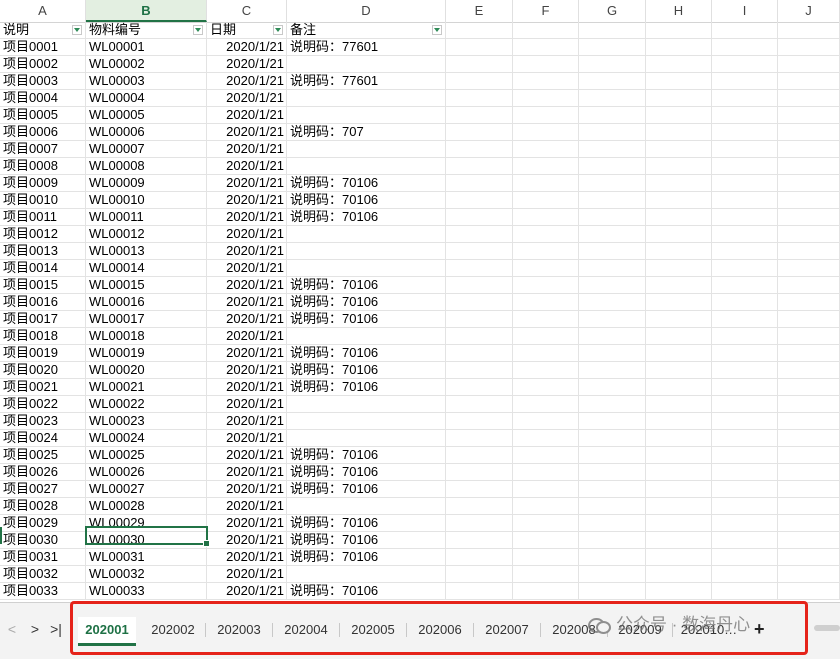 The image size is (840, 659). Describe the element at coordinates (146, 353) in the screenshot. I see `cell: WL00019` at that location.